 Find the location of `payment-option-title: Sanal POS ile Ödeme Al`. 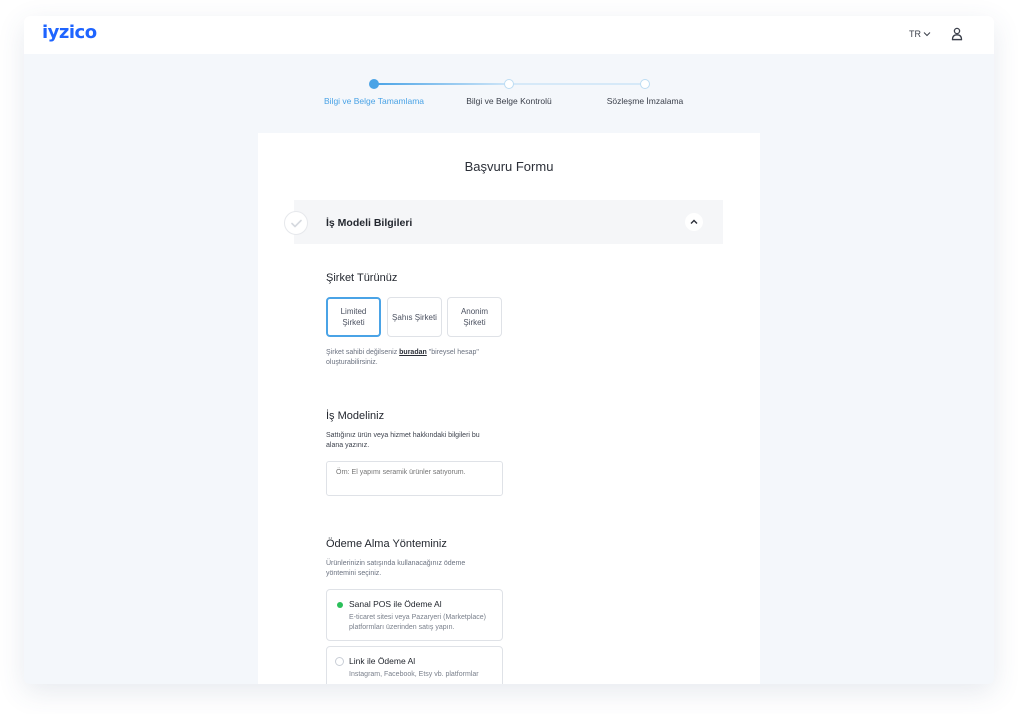

payment-option-title: Sanal POS ile Ödeme Al is located at coordinates (395, 604).